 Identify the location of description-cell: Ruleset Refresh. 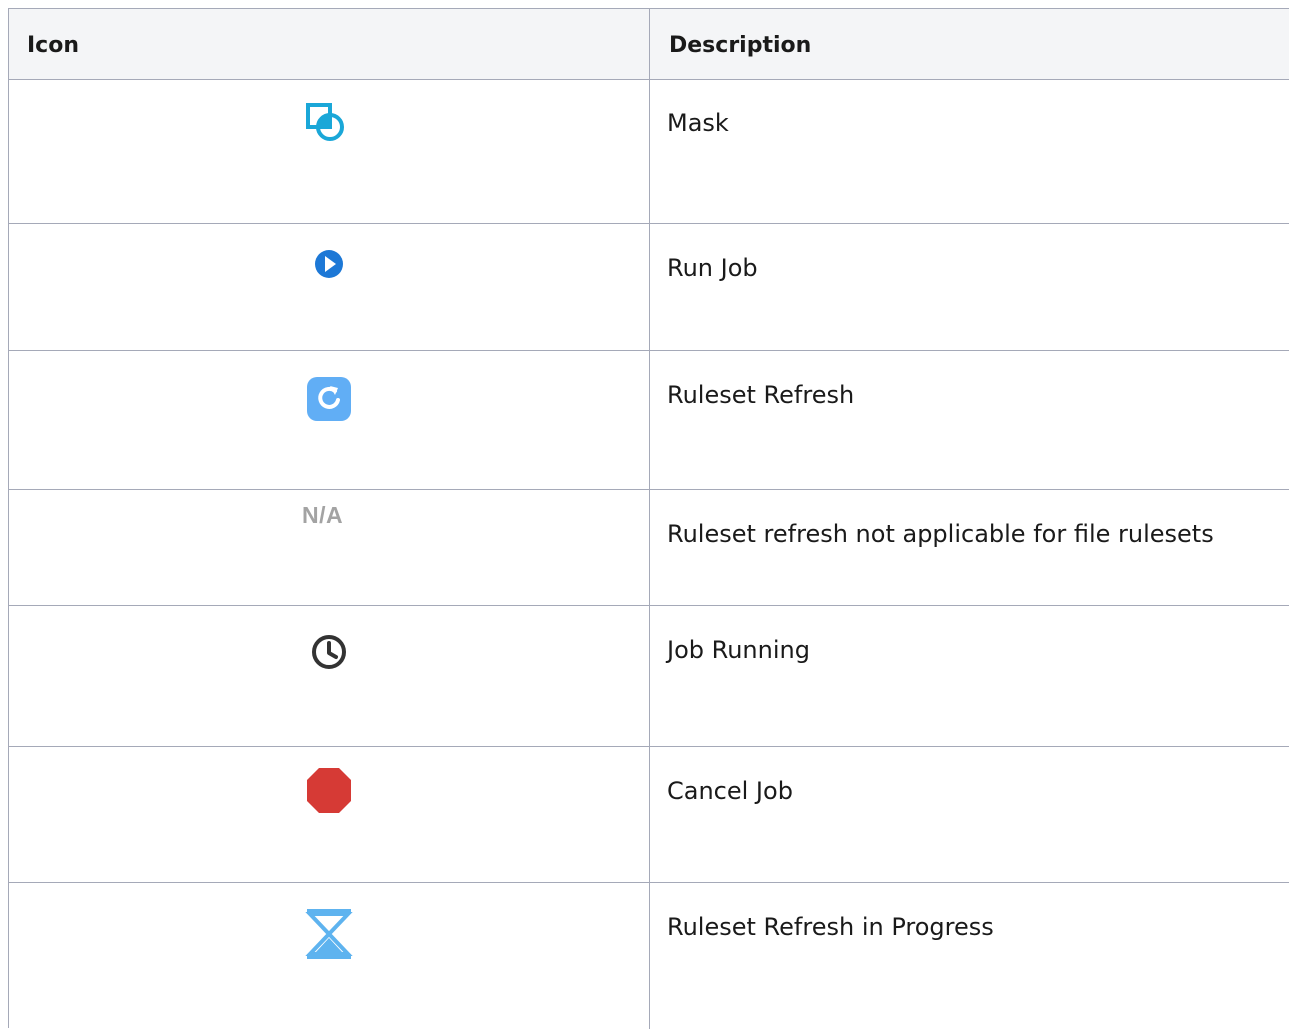
(969, 420).